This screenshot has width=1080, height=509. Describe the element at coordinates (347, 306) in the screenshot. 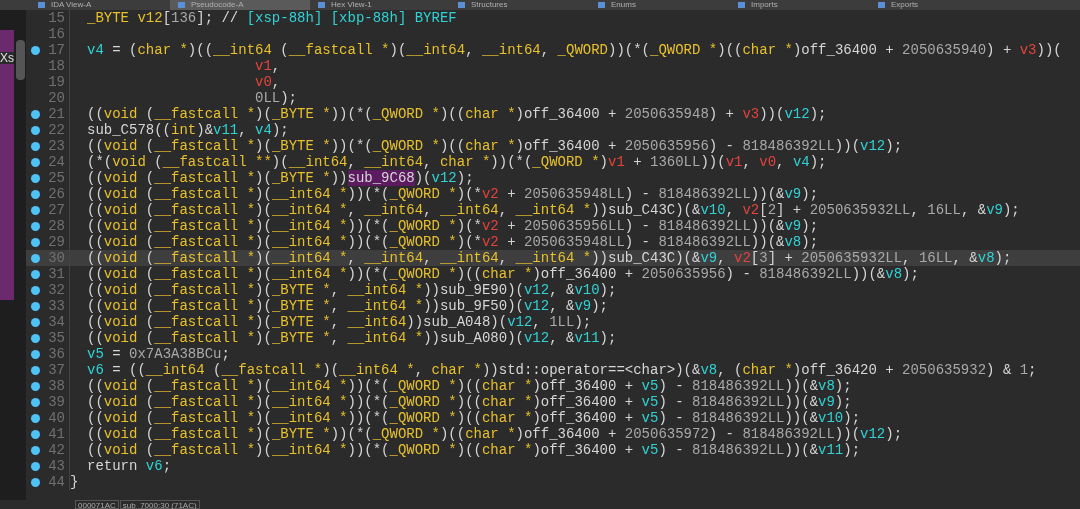

I see `code-line: ((void (__fastcall *)(_BYTE *, __int64 *))sub_9F50)(v12, &v9);` at that location.